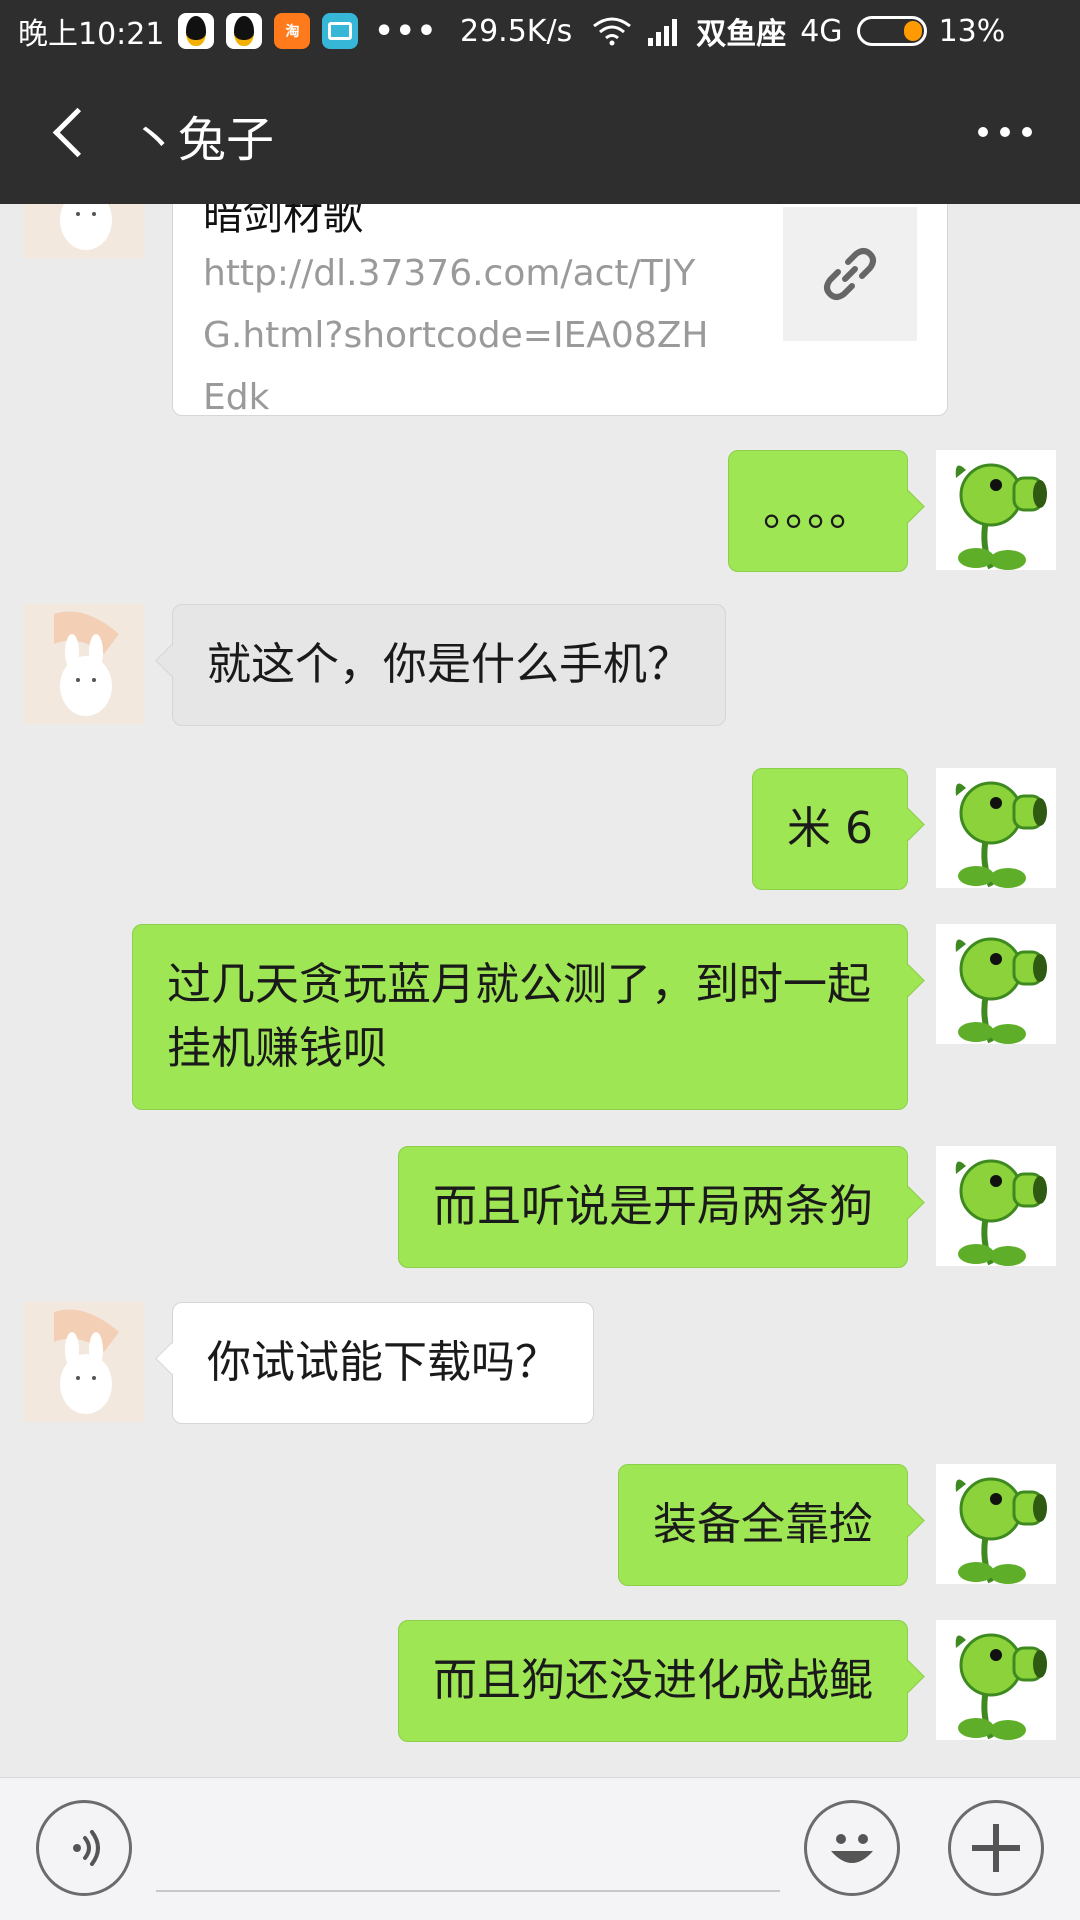 The width and height of the screenshot is (1080, 1920). Describe the element at coordinates (383, 1363) in the screenshot. I see `message-bubble-them: 你试试能下载吗？` at that location.